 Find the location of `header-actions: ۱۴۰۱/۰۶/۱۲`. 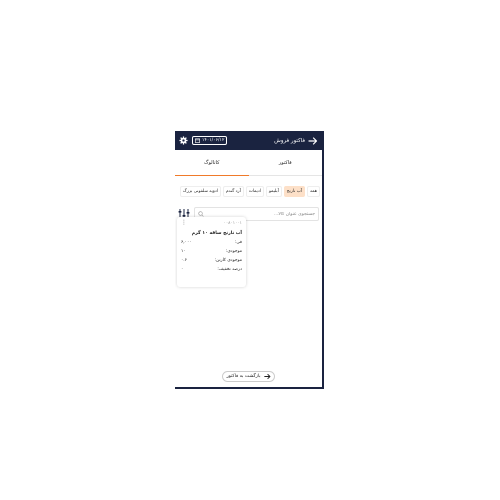

header-actions: ۱۴۰۱/۰۶/۱۲ is located at coordinates (203, 140).